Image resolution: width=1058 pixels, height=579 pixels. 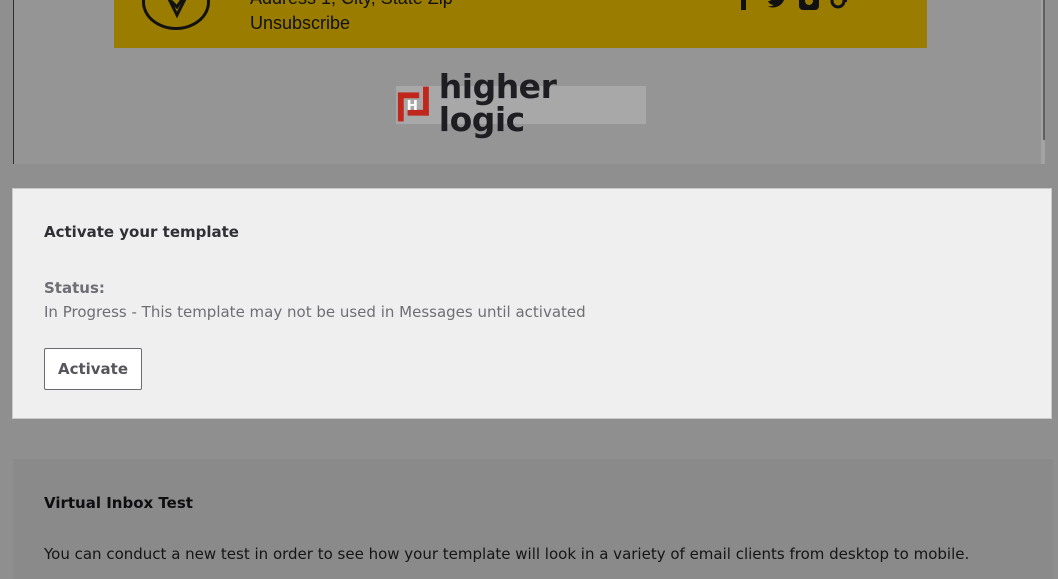 What do you see at coordinates (300, 23) in the screenshot?
I see `unsubscribe-link: Unsubscribe` at bounding box center [300, 23].